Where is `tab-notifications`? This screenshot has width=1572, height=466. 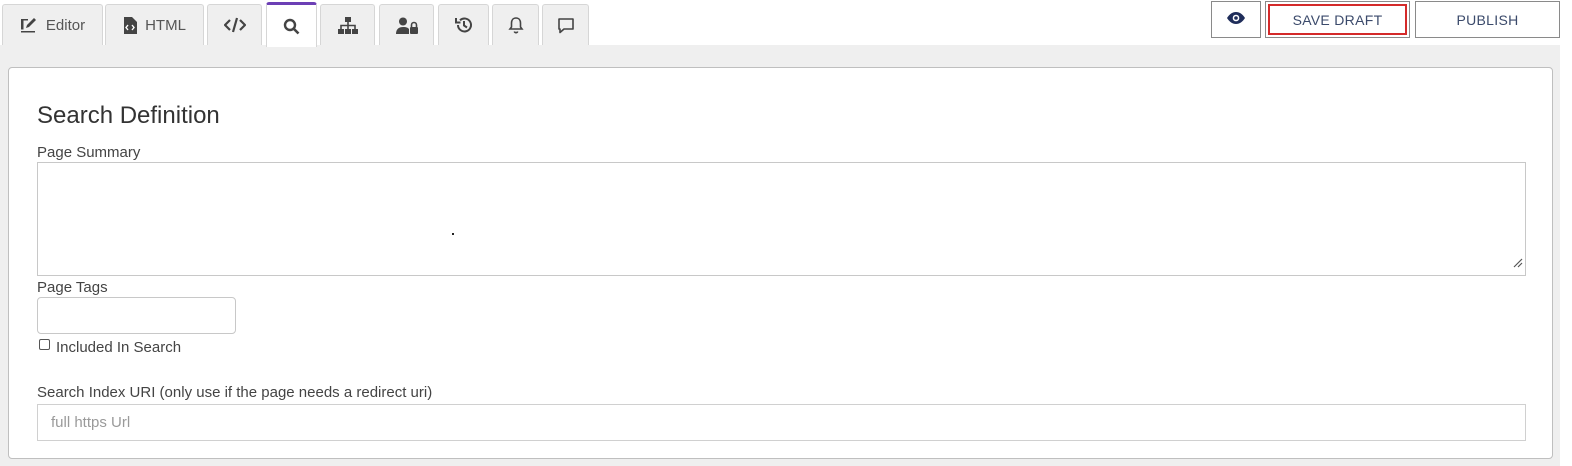
tab-notifications is located at coordinates (515, 24).